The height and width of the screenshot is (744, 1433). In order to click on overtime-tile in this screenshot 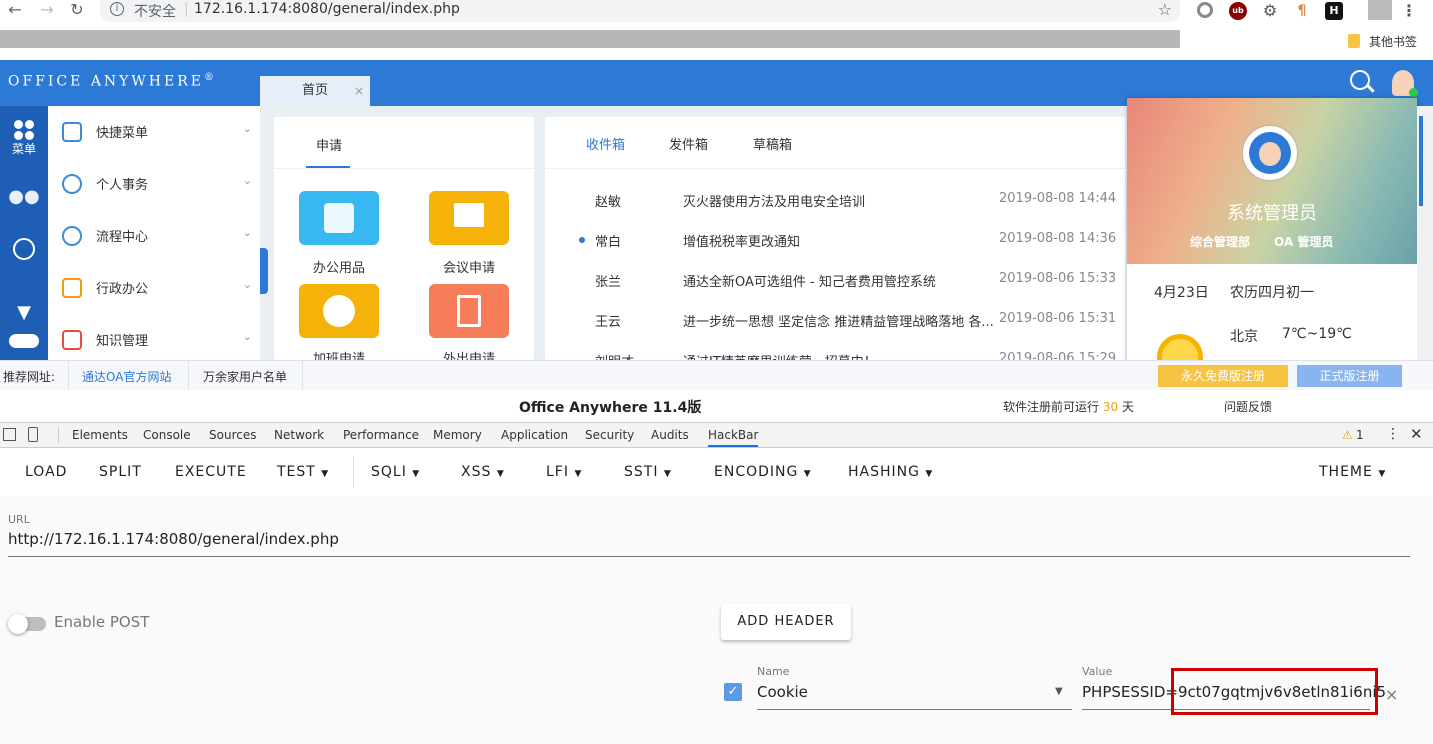, I will do `click(339, 311)`.